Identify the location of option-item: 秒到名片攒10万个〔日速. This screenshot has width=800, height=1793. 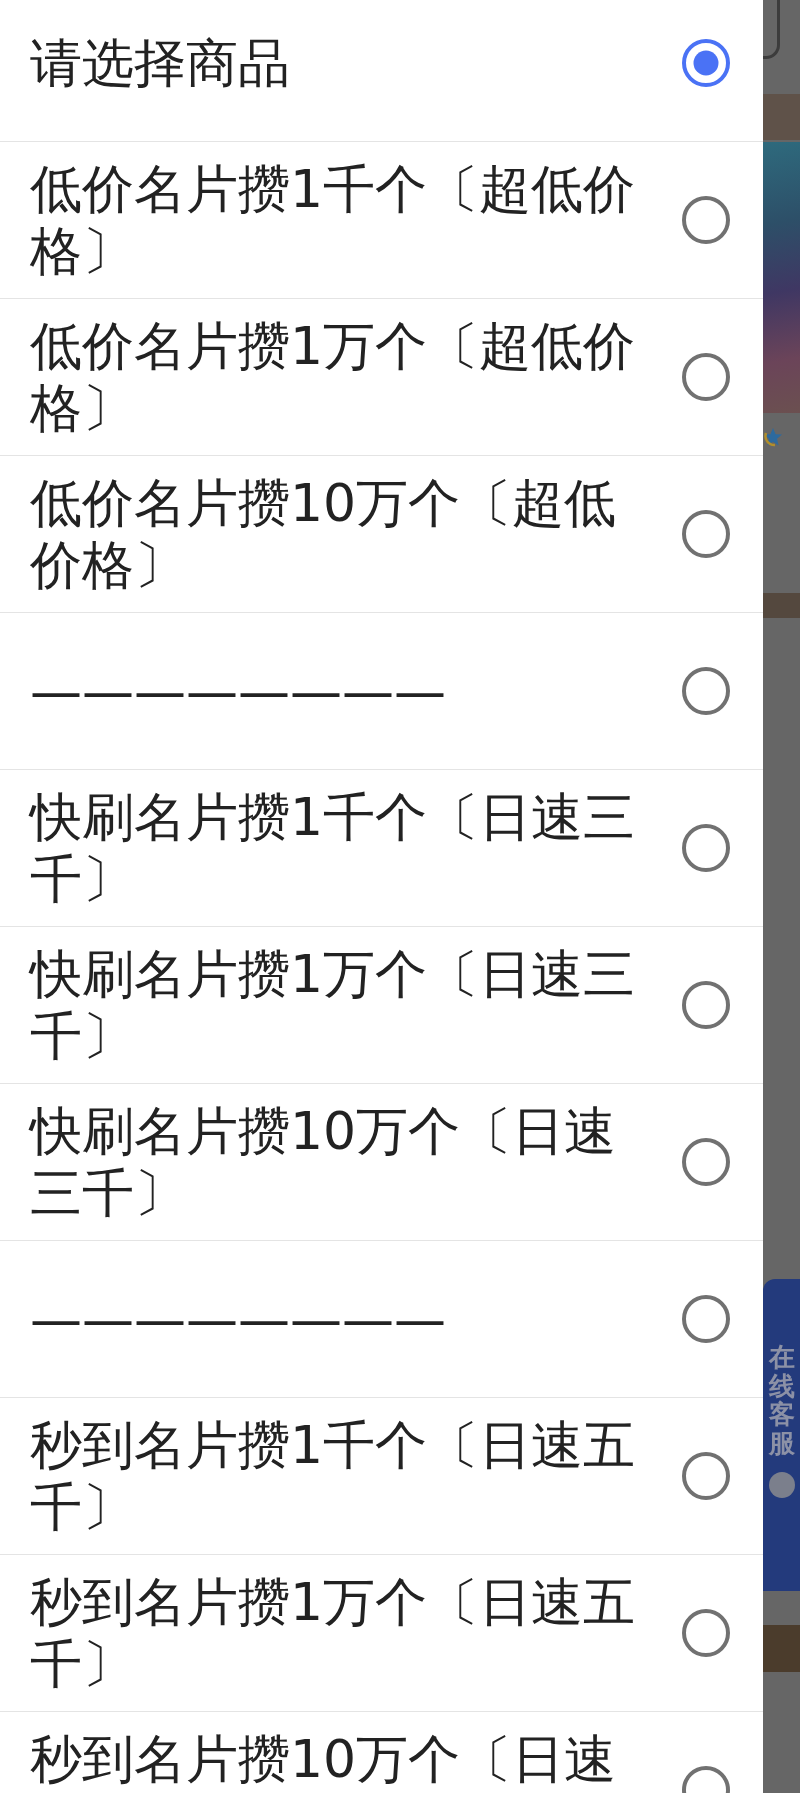
(381, 1752).